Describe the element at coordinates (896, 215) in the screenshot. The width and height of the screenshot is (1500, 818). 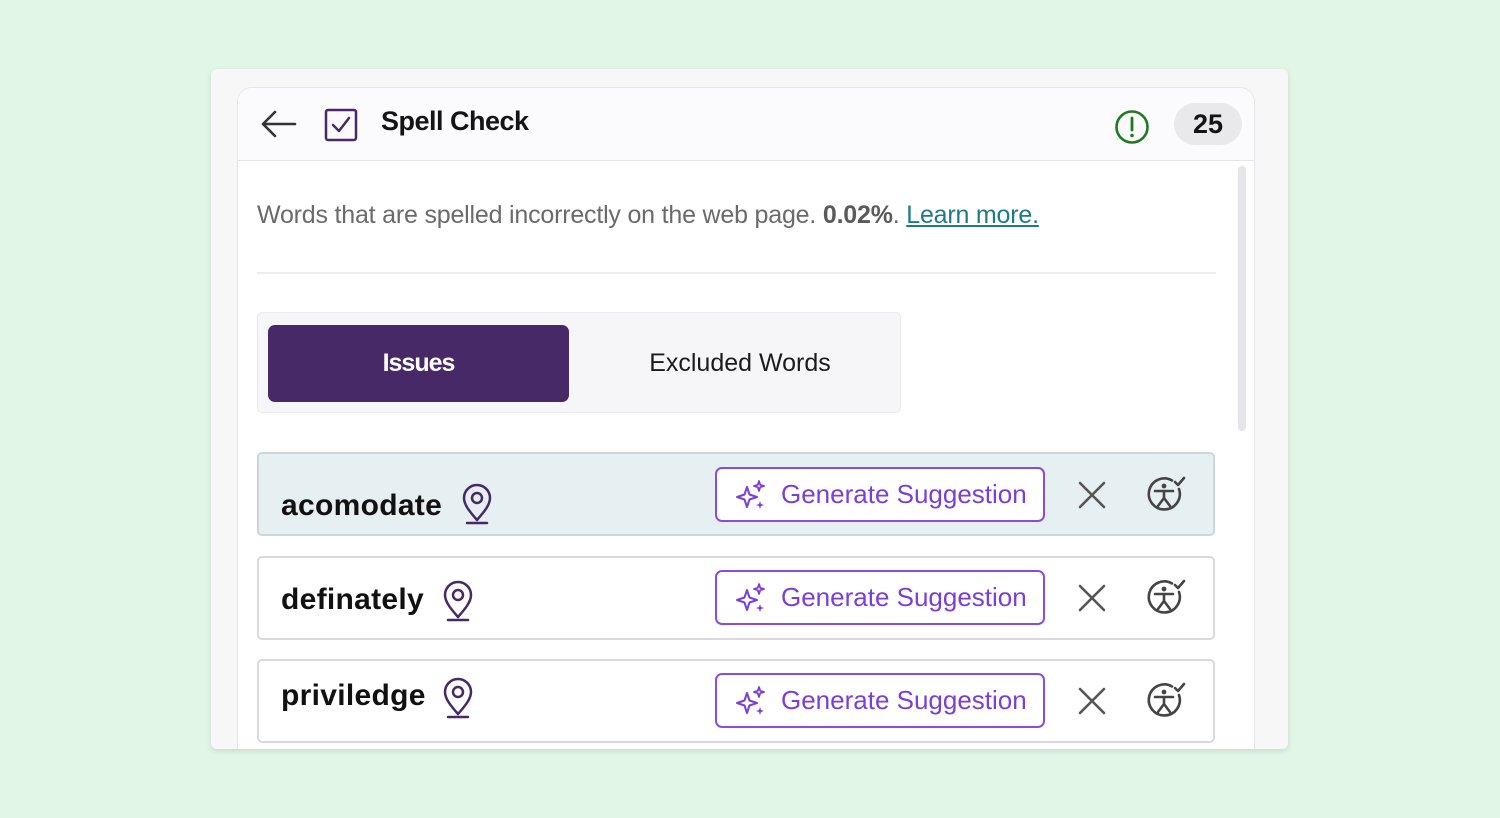
I see `description-period: .` at that location.